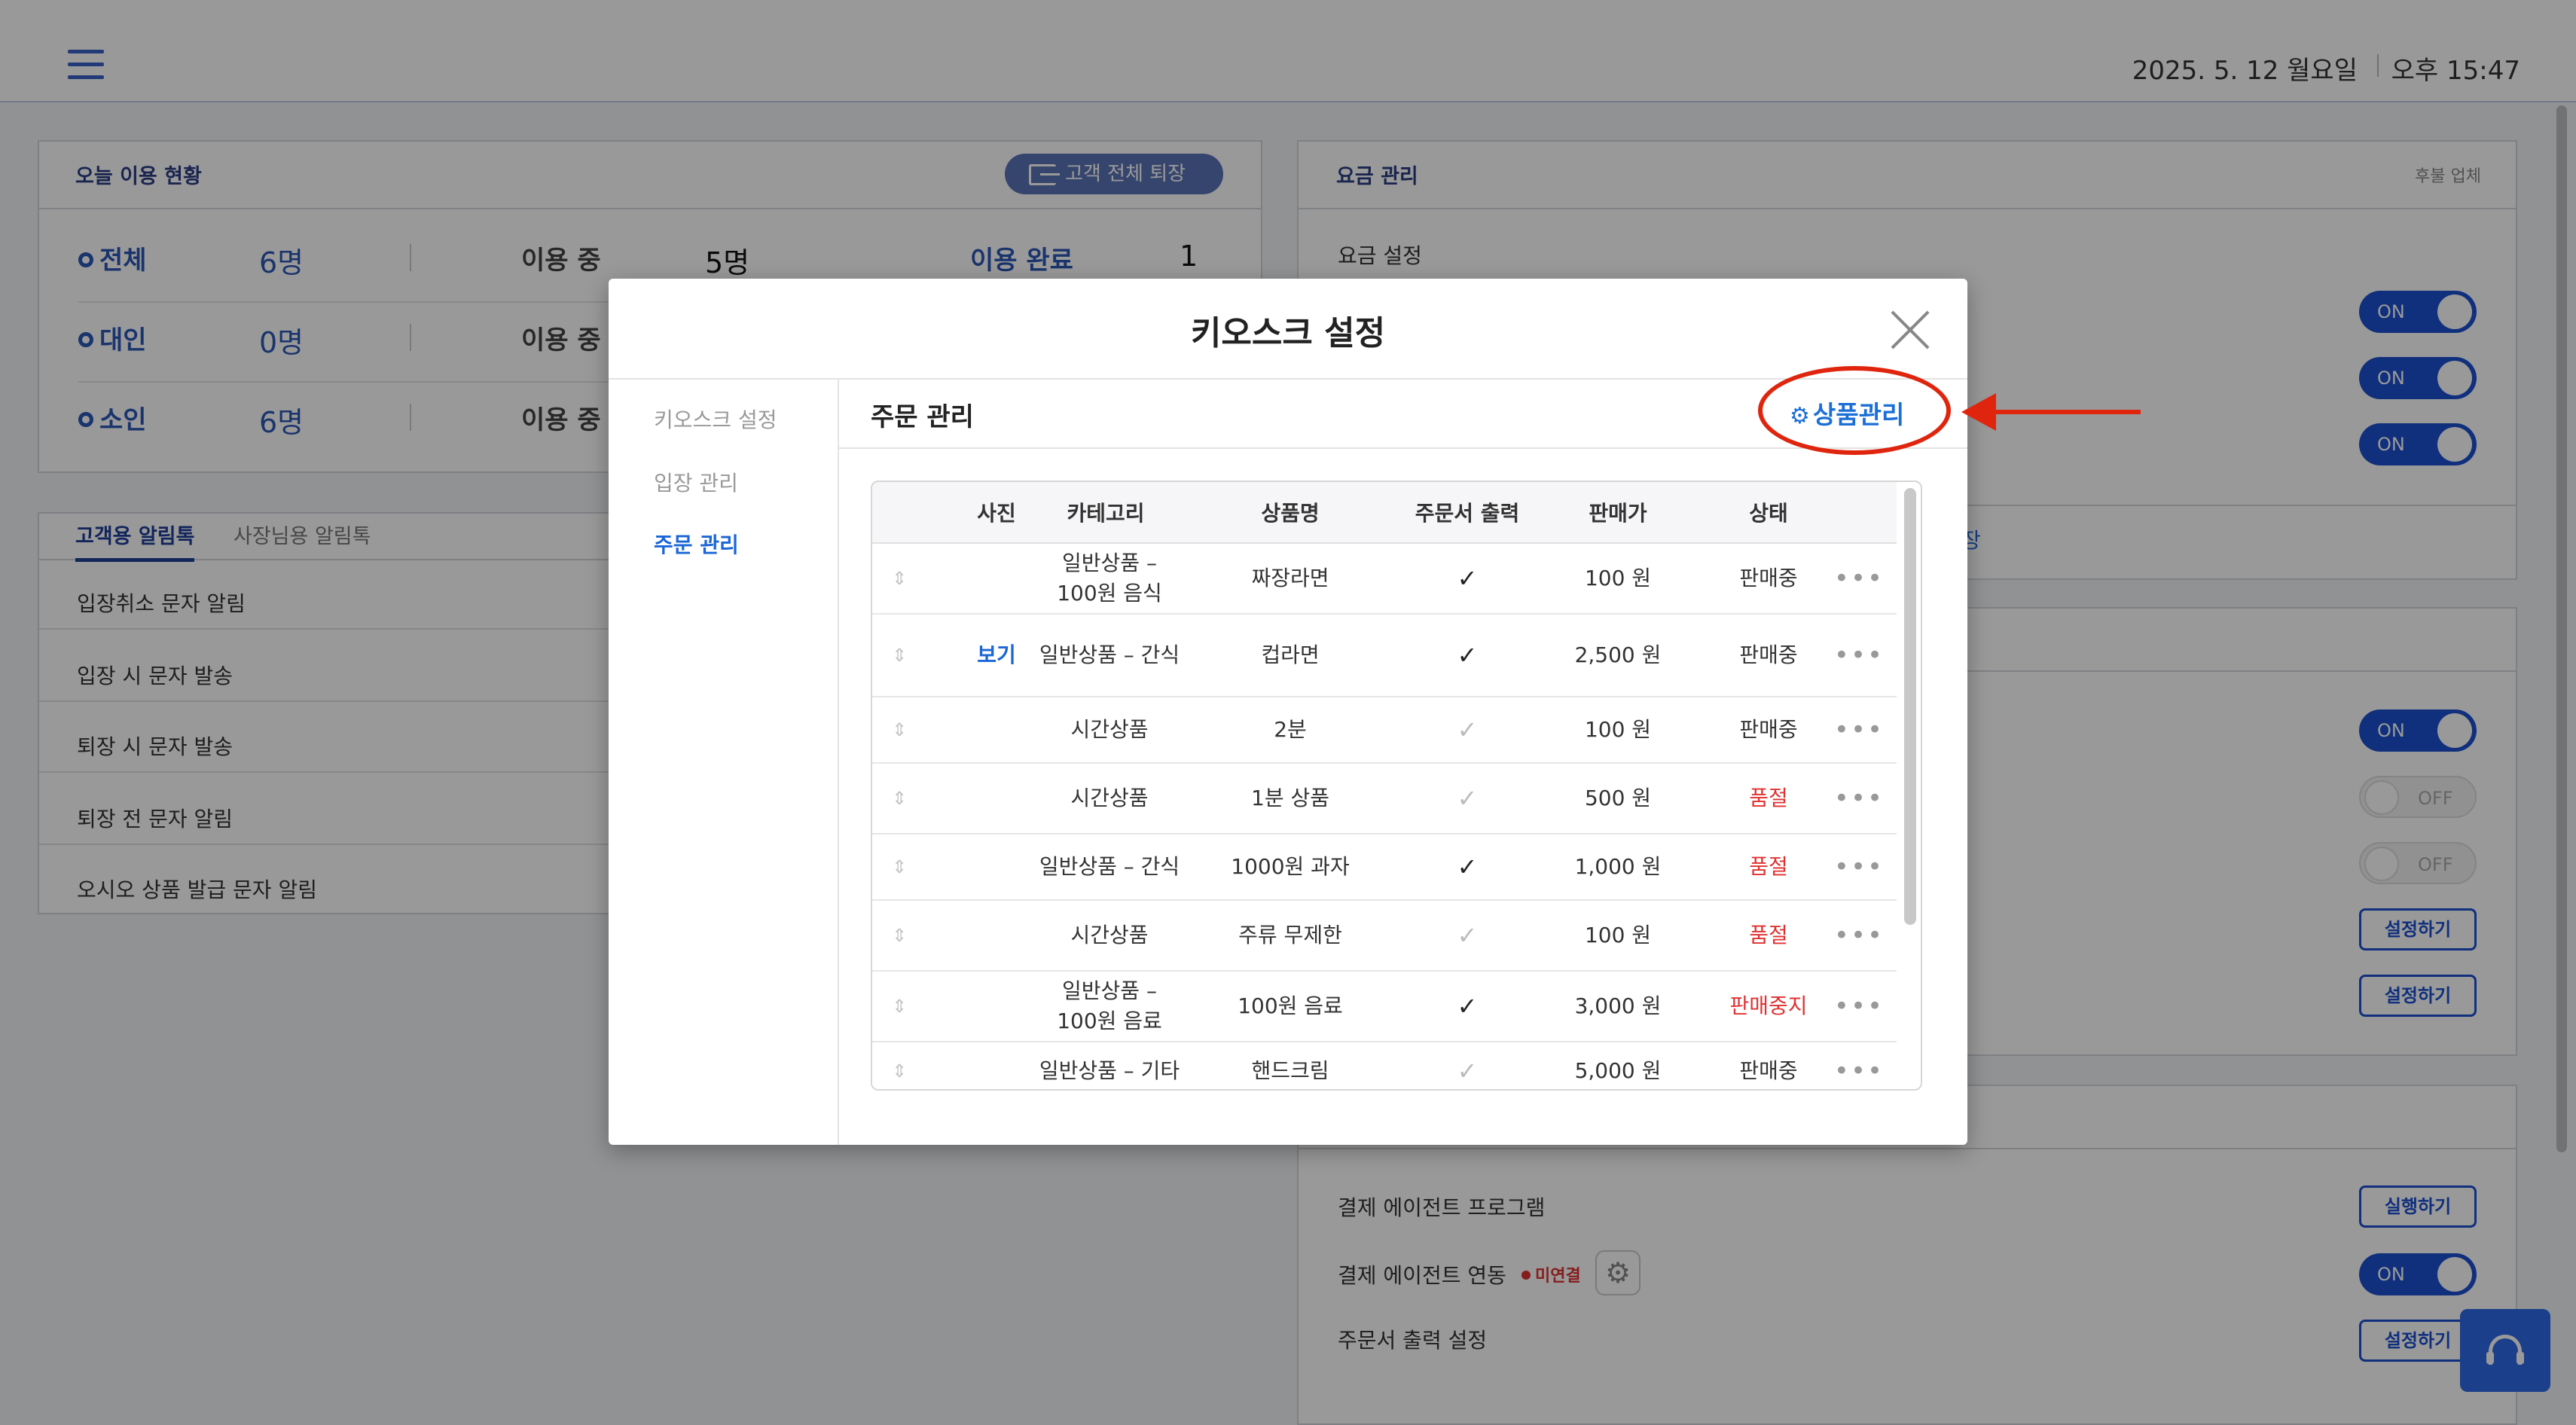 Image resolution: width=2576 pixels, height=1425 pixels. Describe the element at coordinates (1385, 513) in the screenshot. I see `table-header: 사진 카테고리 상품명 주문서 출력 판매가 상태` at that location.